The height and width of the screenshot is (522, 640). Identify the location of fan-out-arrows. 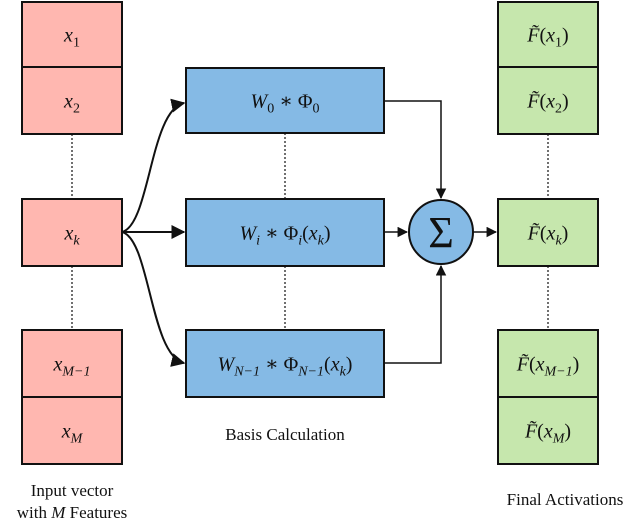
(153, 232).